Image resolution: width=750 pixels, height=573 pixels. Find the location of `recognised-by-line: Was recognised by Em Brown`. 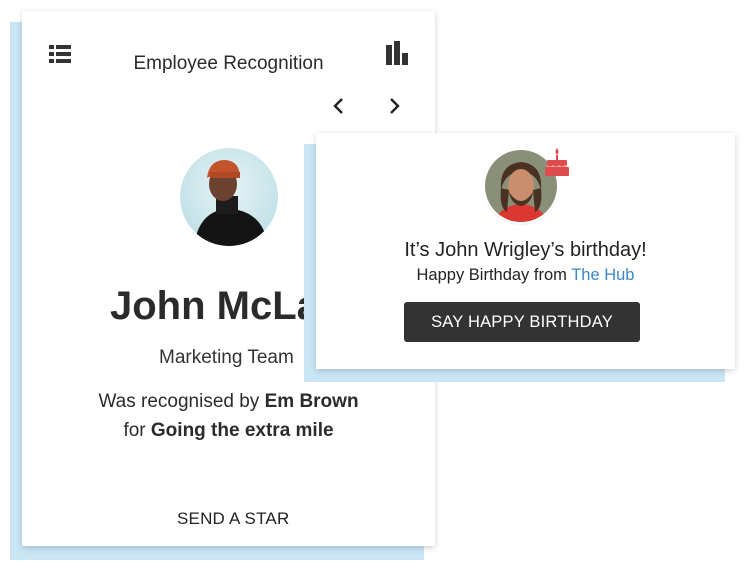

recognised-by-line: Was recognised by Em Brown is located at coordinates (228, 402).